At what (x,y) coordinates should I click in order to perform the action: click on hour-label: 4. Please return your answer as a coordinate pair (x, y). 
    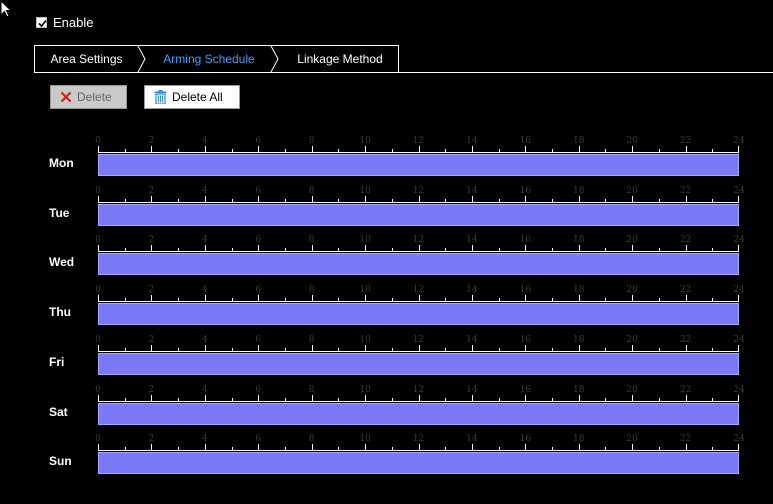
    Looking at the image, I should click on (204, 340).